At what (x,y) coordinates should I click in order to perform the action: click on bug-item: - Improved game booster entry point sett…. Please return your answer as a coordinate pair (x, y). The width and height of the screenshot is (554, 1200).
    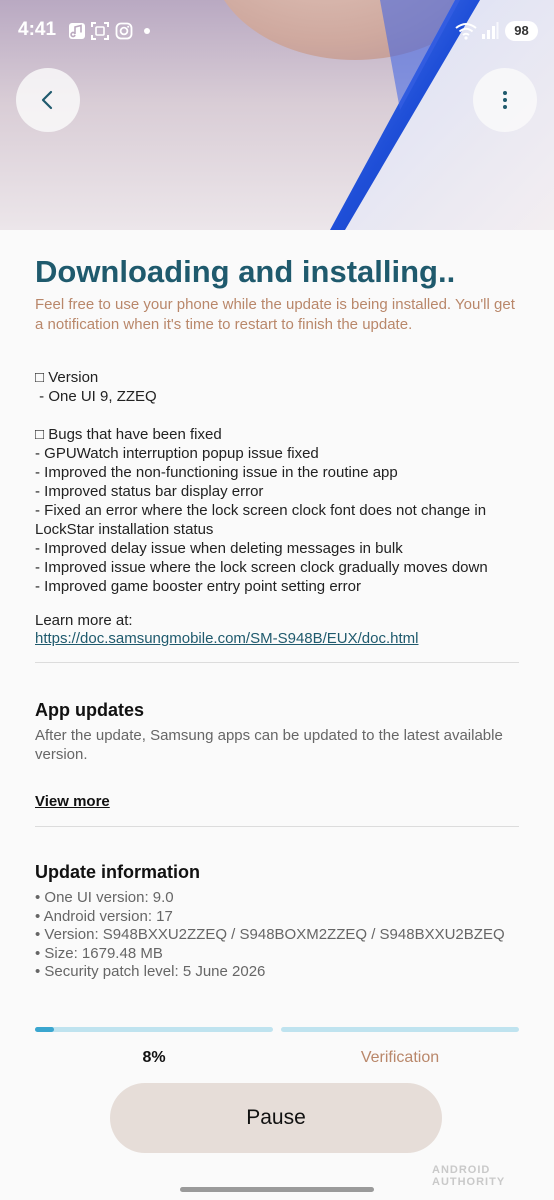
    Looking at the image, I should click on (198, 586).